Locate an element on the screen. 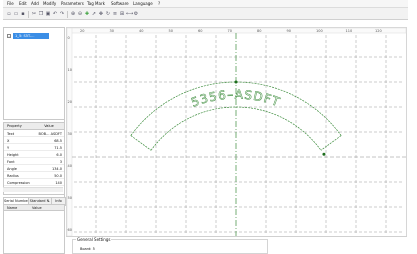 The image size is (417, 254). board-field: Board: 5 is located at coordinates (87, 249).